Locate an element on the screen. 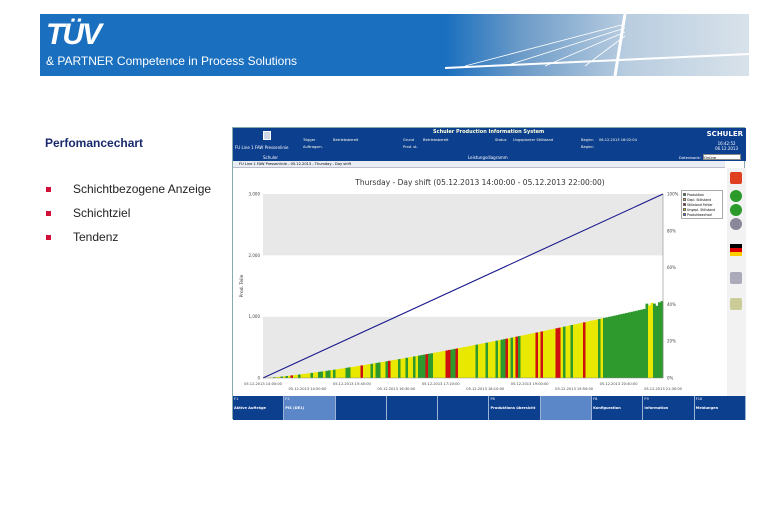  bullet-item: Schichtziel is located at coordinates (128, 218).